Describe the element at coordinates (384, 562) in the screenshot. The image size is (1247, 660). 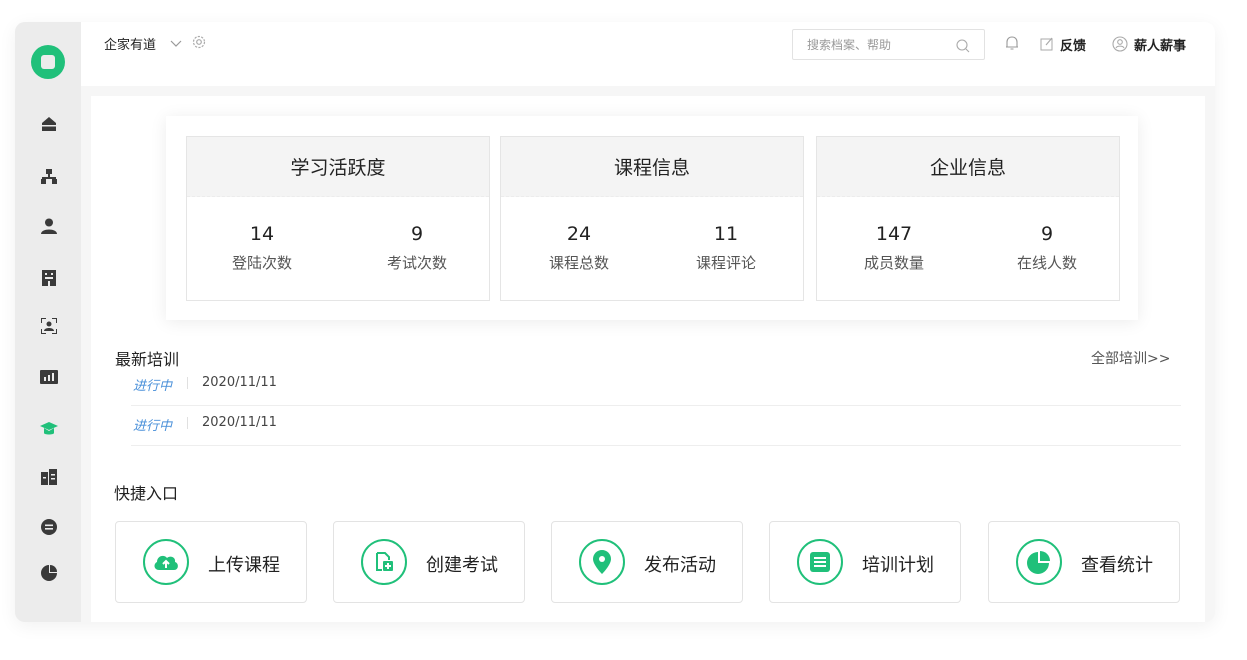
I see `new-file-icon` at that location.